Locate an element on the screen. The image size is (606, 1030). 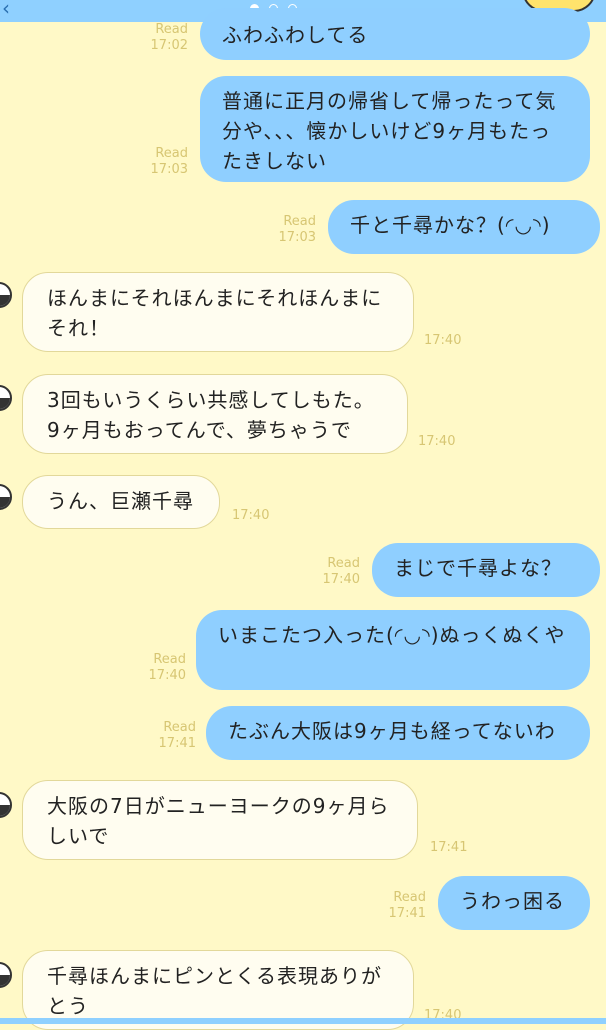
outgoing-message-bubble: いまこたつ入った(◜◡◝)ぬっくぬくや is located at coordinates (393, 650).